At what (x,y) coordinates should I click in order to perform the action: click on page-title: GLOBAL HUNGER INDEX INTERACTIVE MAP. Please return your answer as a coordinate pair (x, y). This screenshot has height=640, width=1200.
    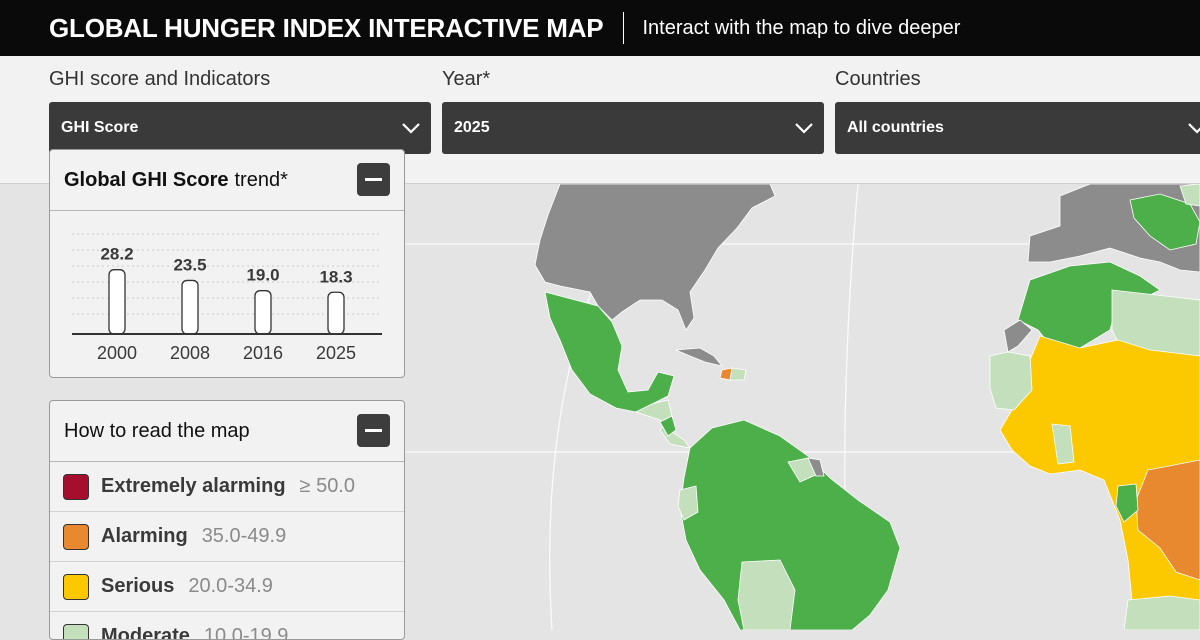
    Looking at the image, I should click on (326, 28).